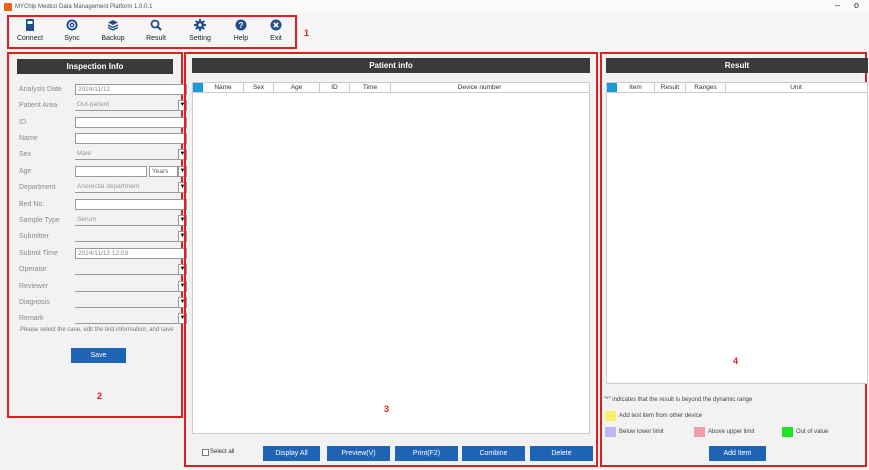  I want to click on age-row: Age Years ▼, so click(98, 172).